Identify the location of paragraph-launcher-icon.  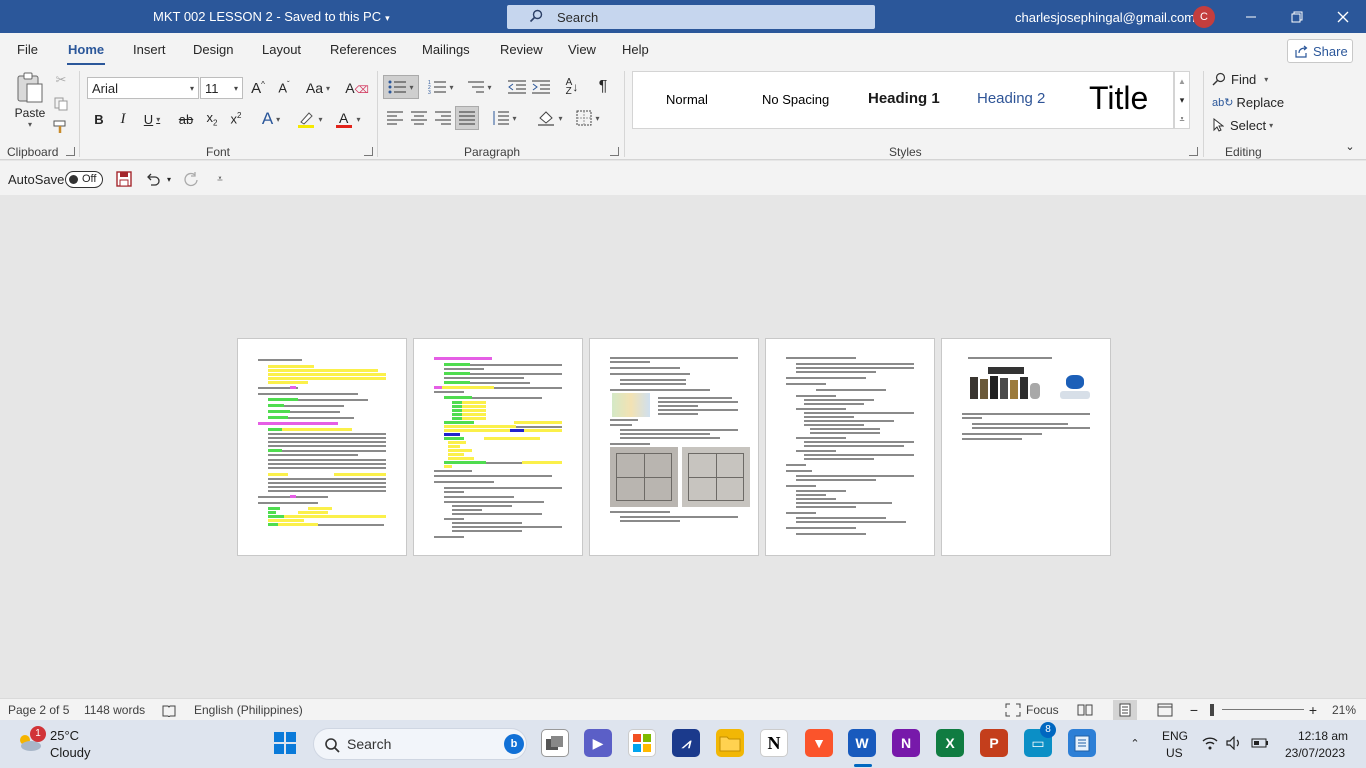
(614, 151).